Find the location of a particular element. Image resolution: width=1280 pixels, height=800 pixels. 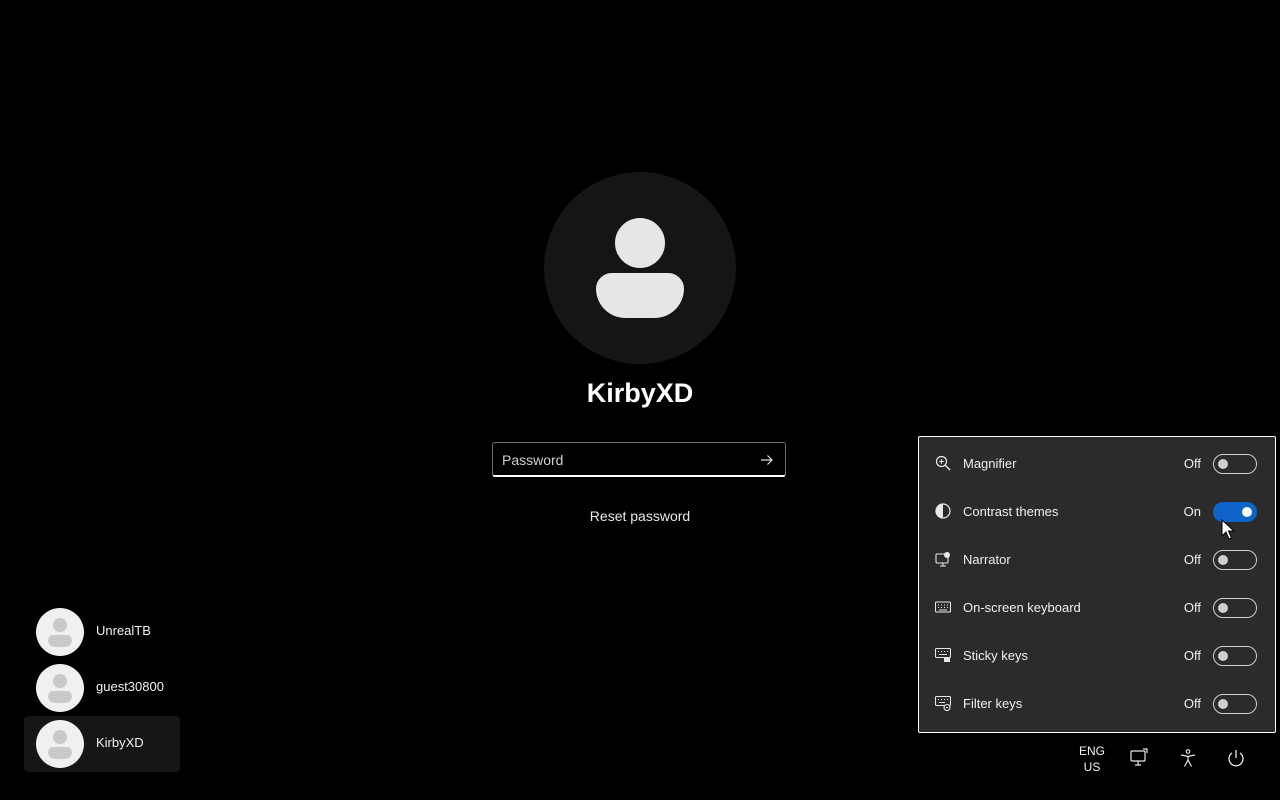

filter-keys-toggle is located at coordinates (1235, 704).